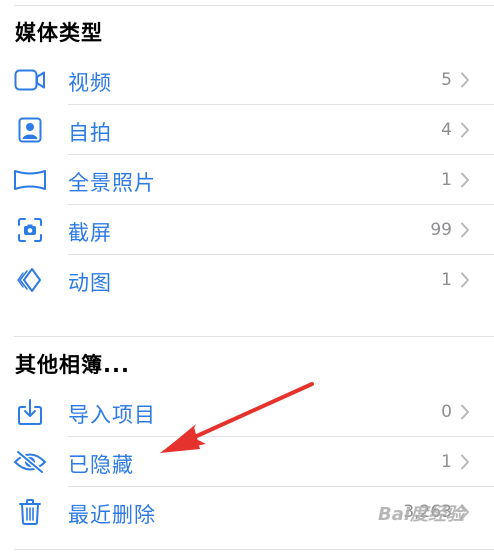  Describe the element at coordinates (421, 514) in the screenshot. I see `watermark-logo: Bai度经验` at that location.